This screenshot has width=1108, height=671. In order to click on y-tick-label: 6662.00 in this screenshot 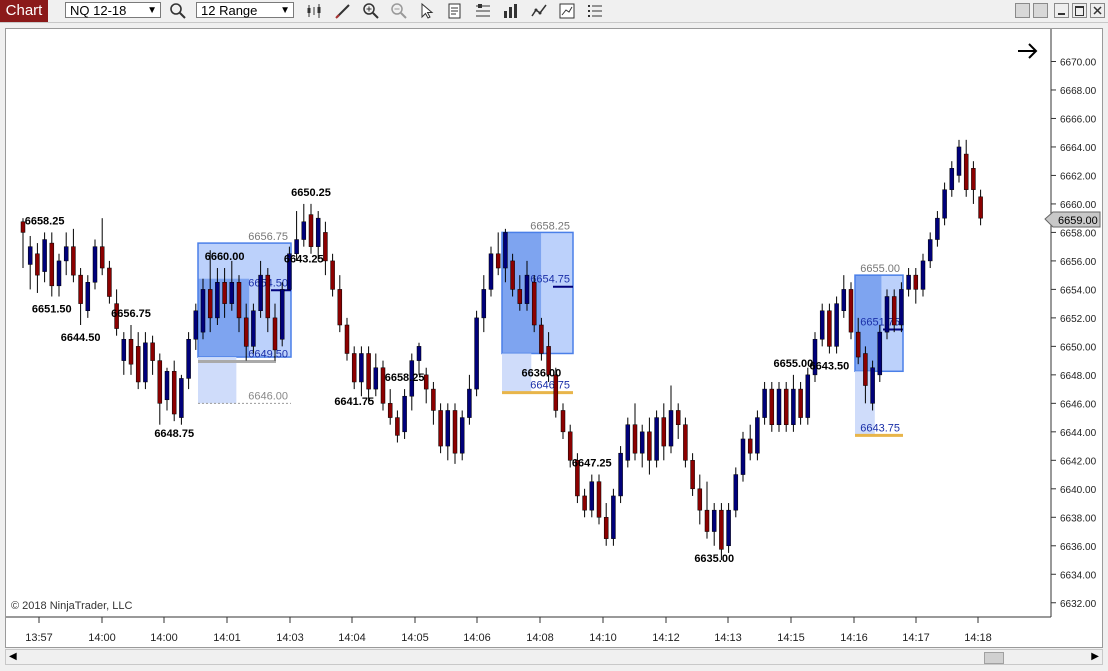, I will do `click(1078, 176)`.